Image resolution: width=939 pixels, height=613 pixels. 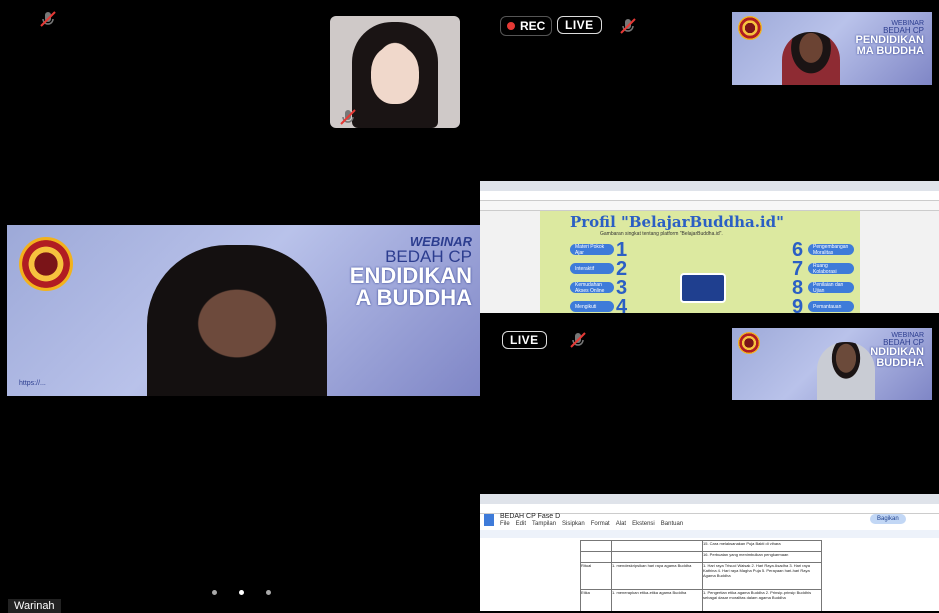 What do you see at coordinates (592, 306) in the screenshot?
I see `slide-left-item: Mengikuti` at bounding box center [592, 306].